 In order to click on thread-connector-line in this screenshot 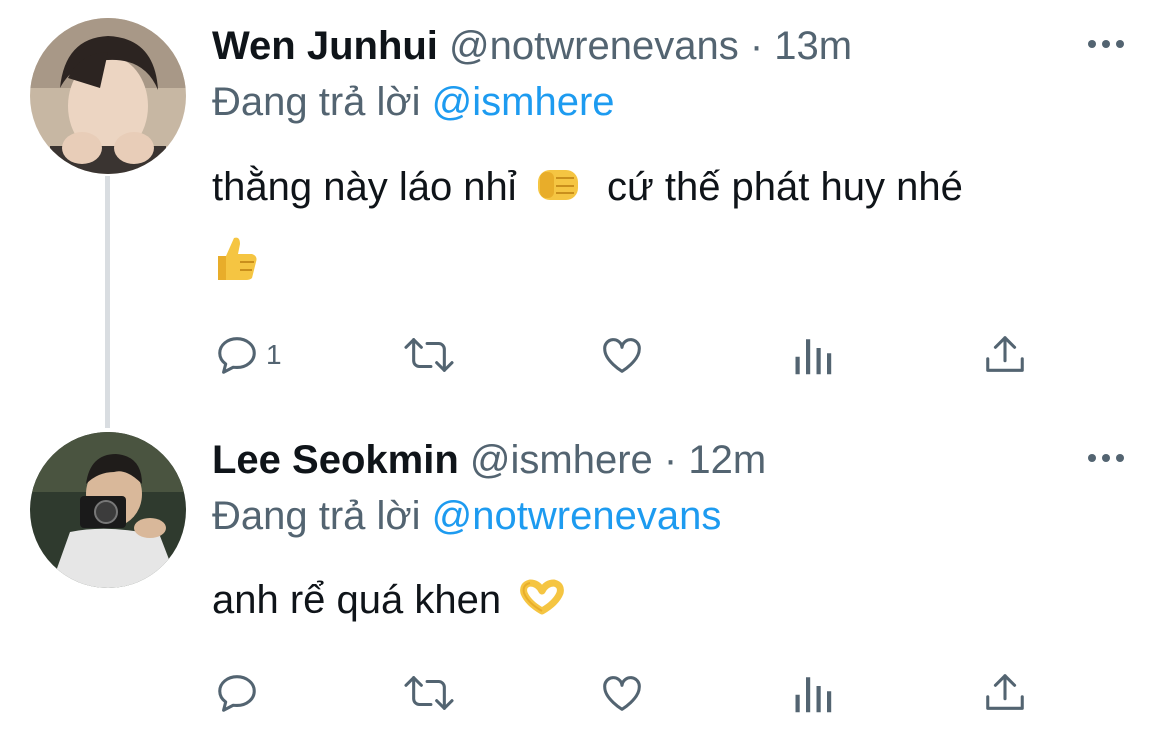, I will do `click(107, 302)`.